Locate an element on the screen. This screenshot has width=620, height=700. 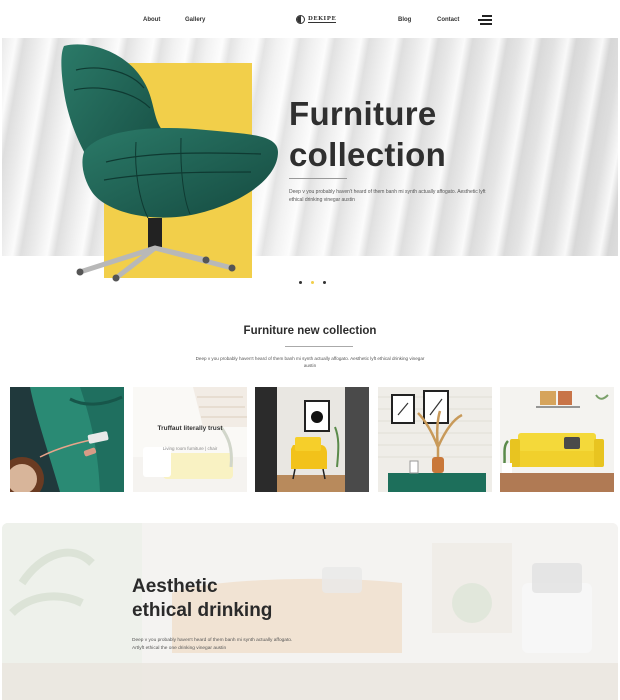
tile-title: Truffaut literally trust is located at coordinates (190, 428).